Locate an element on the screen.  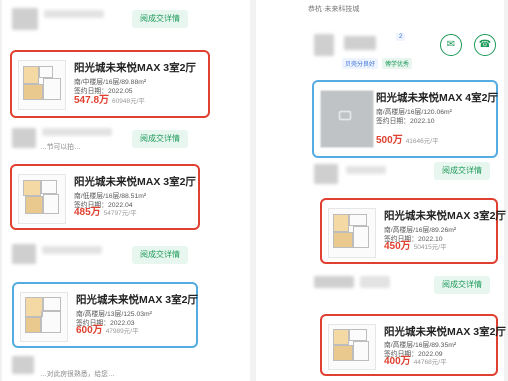
agent-company: 恭杭·未来科技城 is located at coordinates (334, 9).